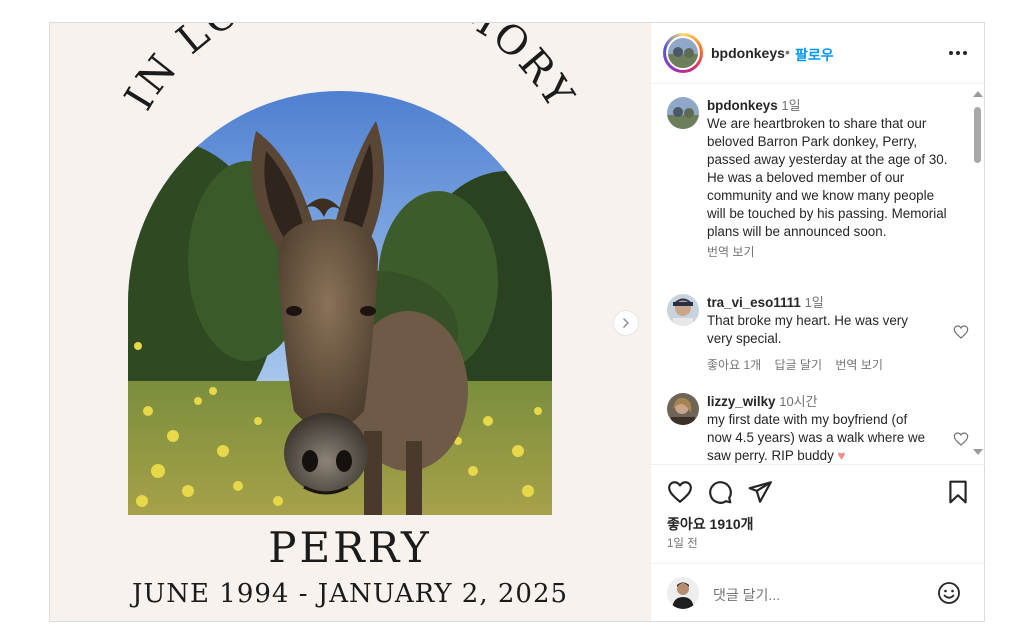  What do you see at coordinates (350, 594) in the screenshot?
I see `memorial-dates: JUNE 1994 - JANUARY 2, 2025` at bounding box center [350, 594].